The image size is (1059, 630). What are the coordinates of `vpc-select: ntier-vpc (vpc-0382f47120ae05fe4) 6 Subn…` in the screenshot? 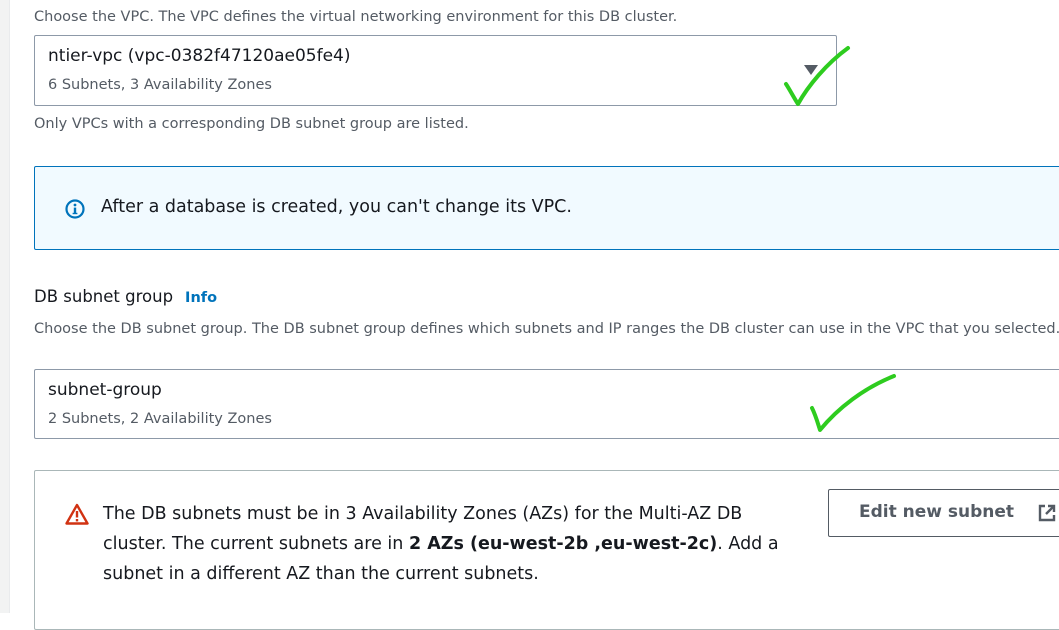 It's located at (435, 70).